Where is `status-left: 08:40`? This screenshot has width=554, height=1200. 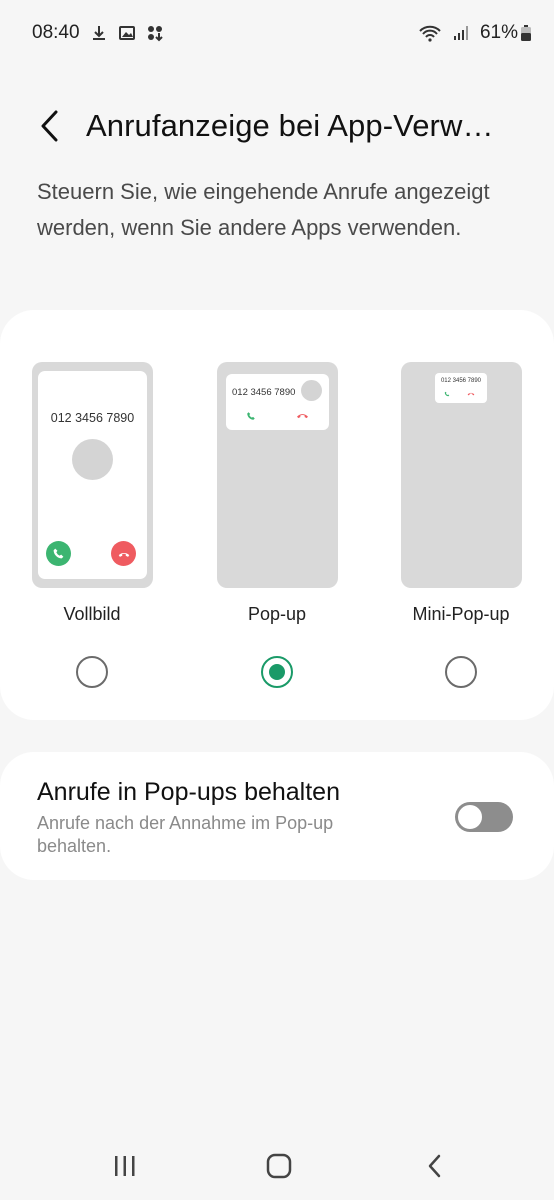
status-left: 08:40 is located at coordinates (98, 33).